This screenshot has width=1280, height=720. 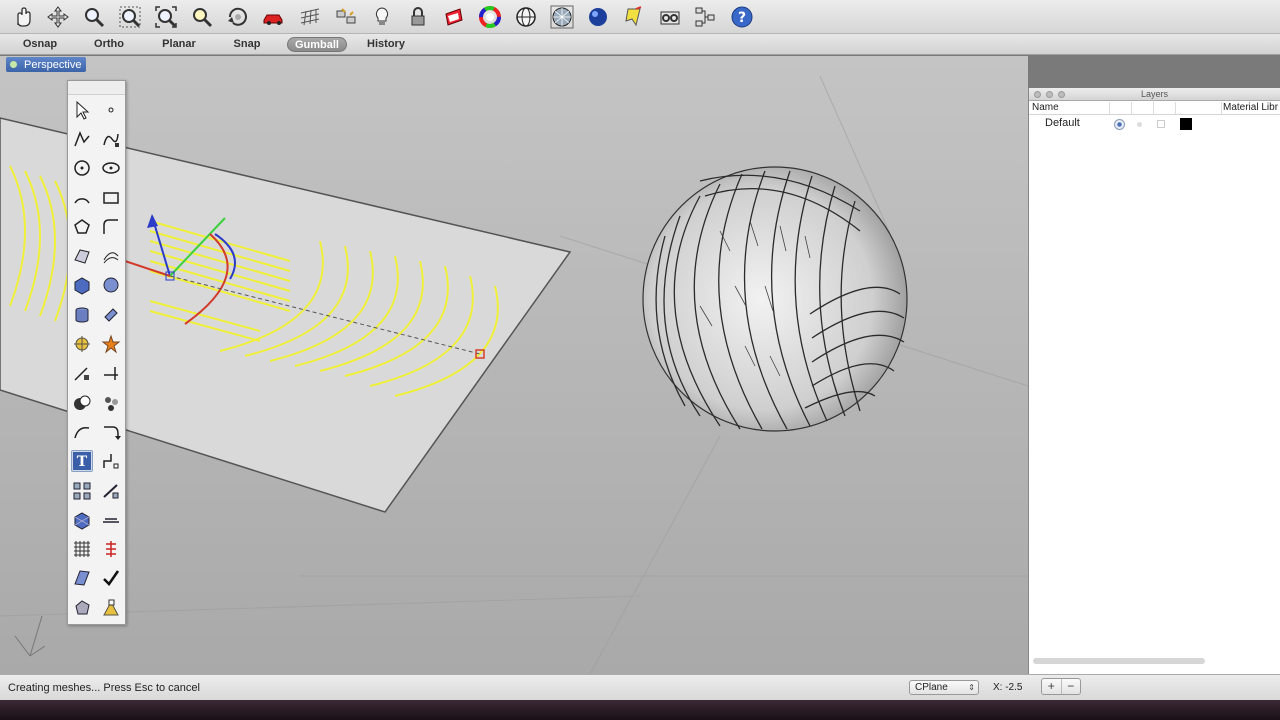 What do you see at coordinates (274, 17) in the screenshot?
I see `car-button` at bounding box center [274, 17].